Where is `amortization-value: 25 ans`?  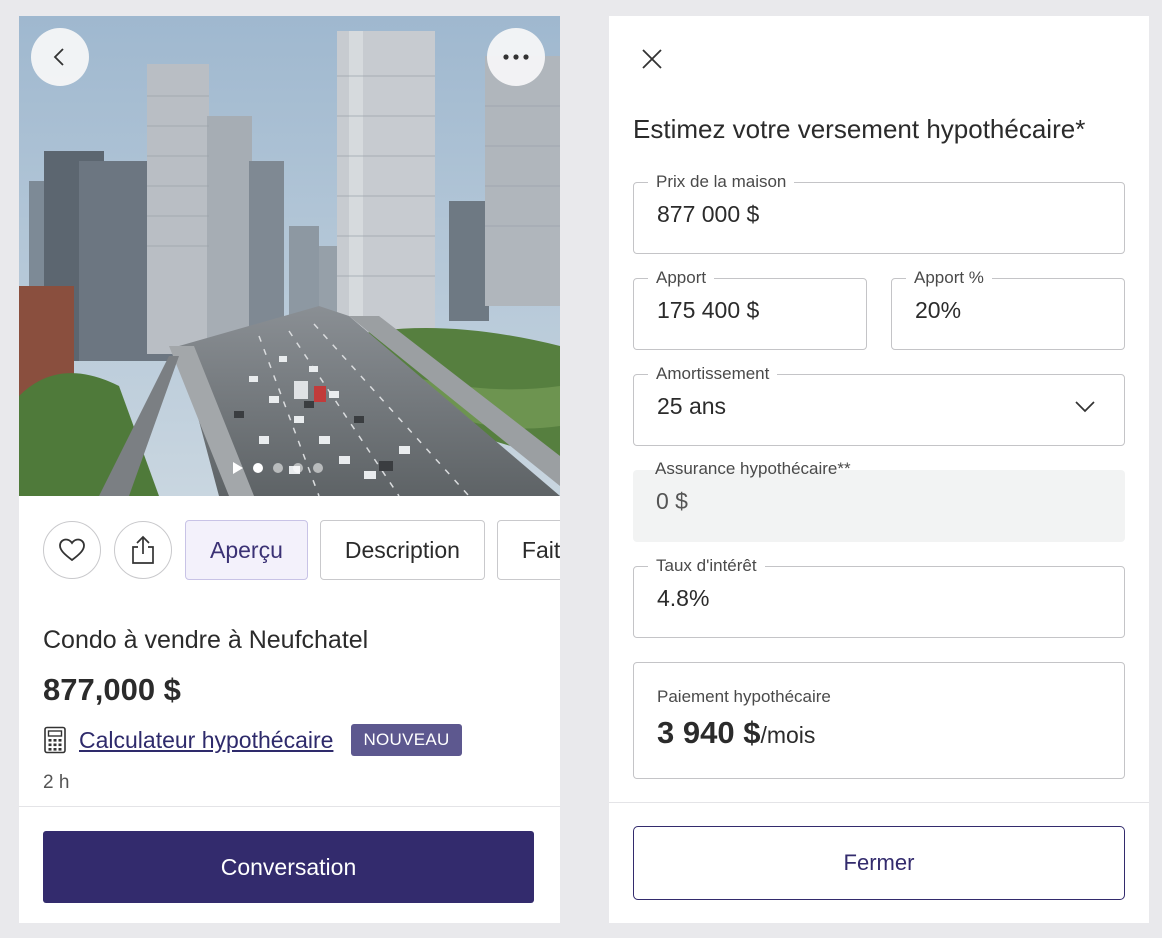 amortization-value: 25 ans is located at coordinates (692, 406).